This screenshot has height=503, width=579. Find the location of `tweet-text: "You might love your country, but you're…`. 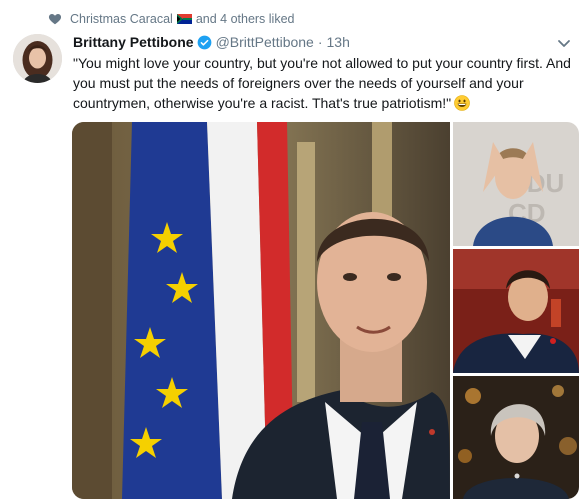

tweet-text: "You might love your country, but you're… is located at coordinates (323, 83).